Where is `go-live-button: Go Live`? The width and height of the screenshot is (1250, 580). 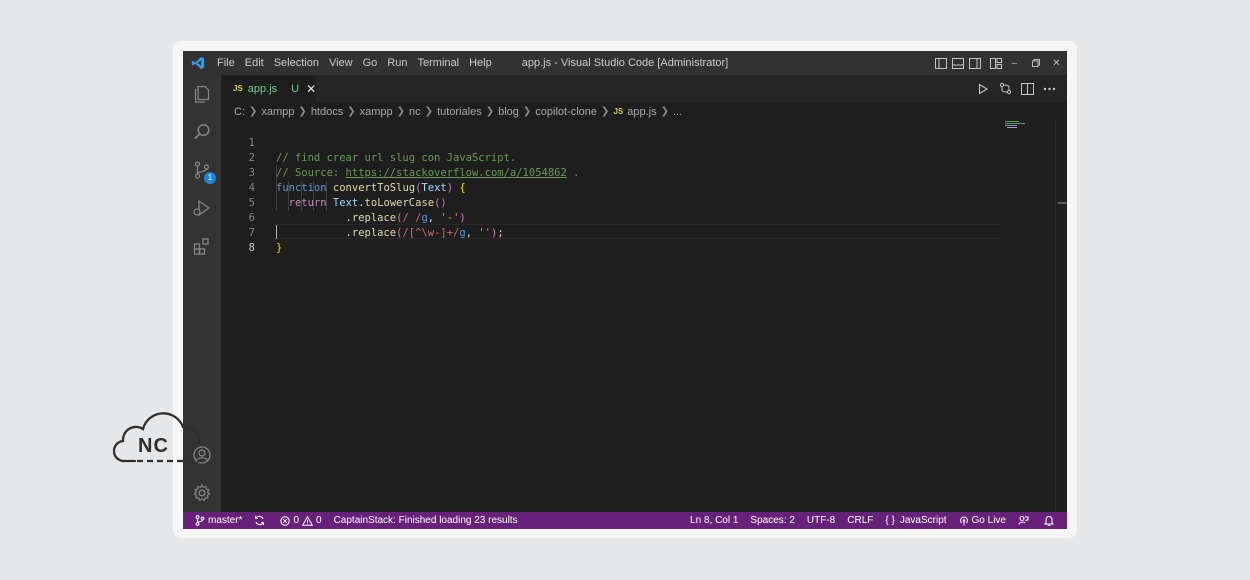
go-live-button: Go Live is located at coordinates (982, 520).